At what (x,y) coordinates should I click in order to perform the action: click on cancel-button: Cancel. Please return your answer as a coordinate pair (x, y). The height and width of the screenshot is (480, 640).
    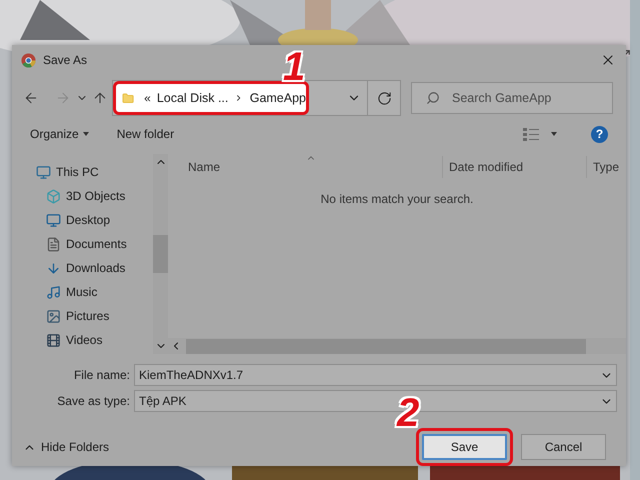
    Looking at the image, I should click on (563, 447).